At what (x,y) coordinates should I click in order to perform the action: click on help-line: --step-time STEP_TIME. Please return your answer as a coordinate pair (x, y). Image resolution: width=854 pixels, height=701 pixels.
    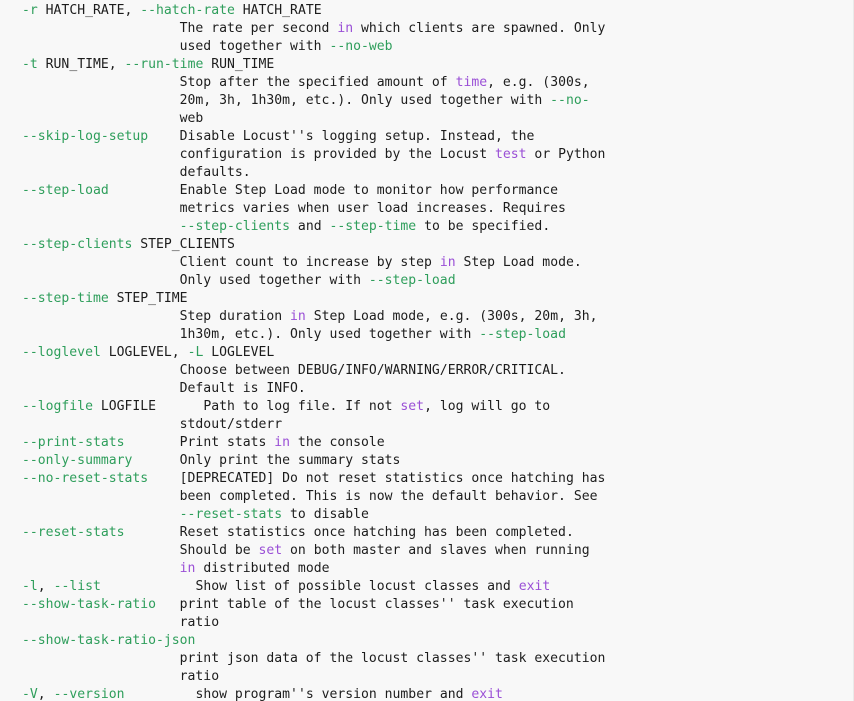
    Looking at the image, I should click on (426, 299).